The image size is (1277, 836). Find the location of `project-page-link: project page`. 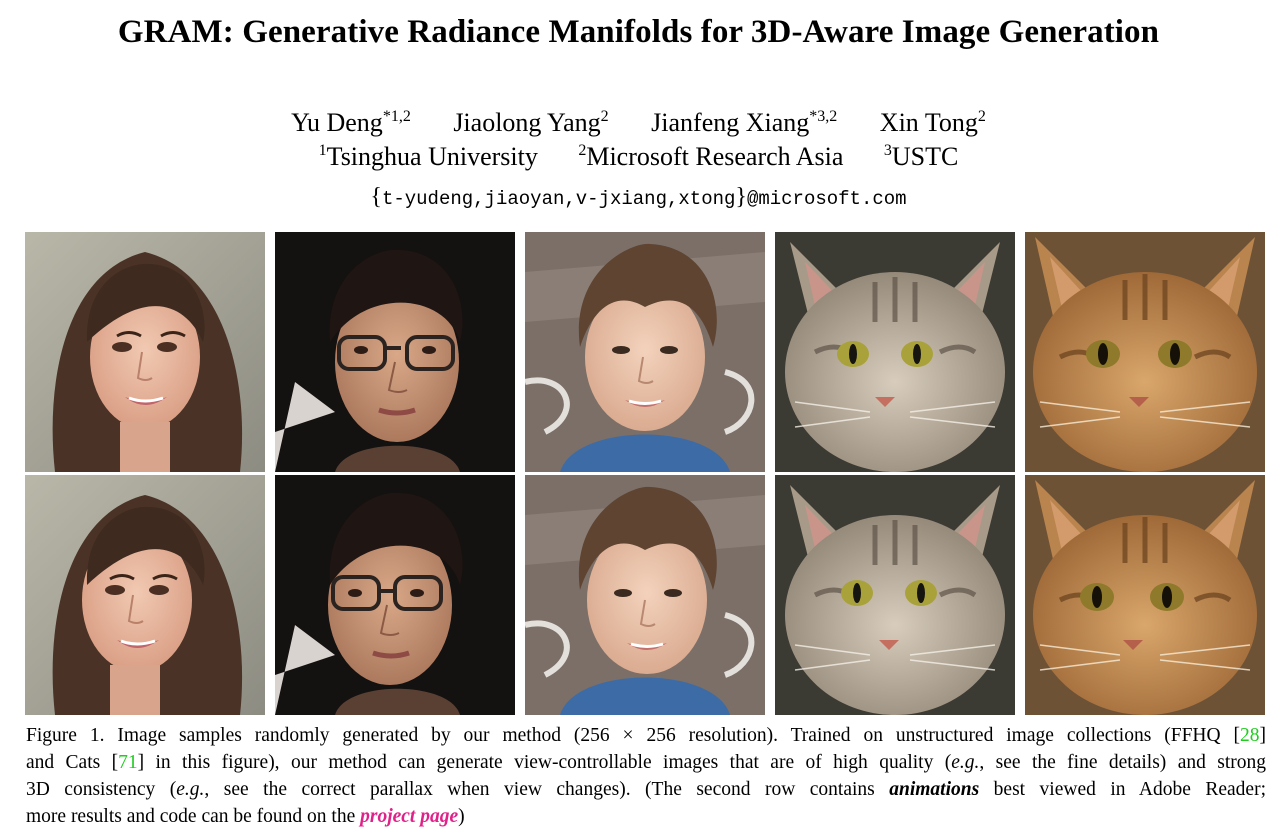

project-page-link: project page is located at coordinates (409, 816).